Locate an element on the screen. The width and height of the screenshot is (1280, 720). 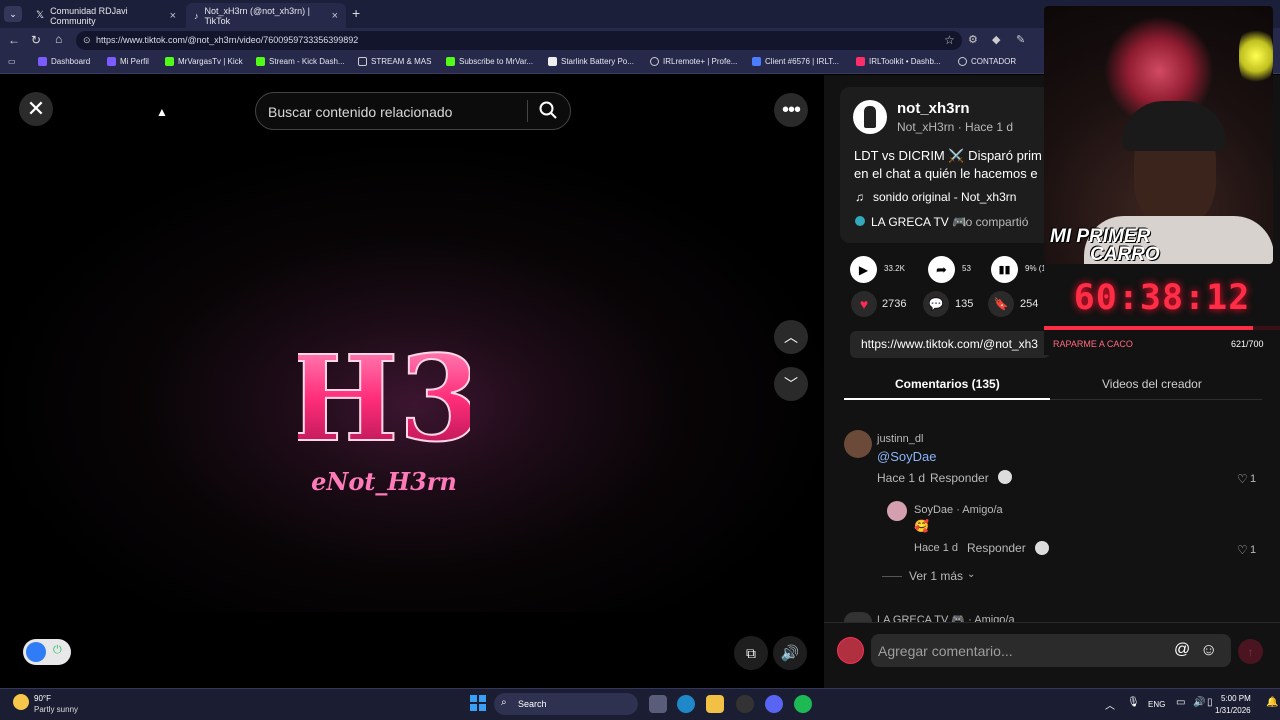
analytics-button: ▮▮ is located at coordinates (1004, 269).